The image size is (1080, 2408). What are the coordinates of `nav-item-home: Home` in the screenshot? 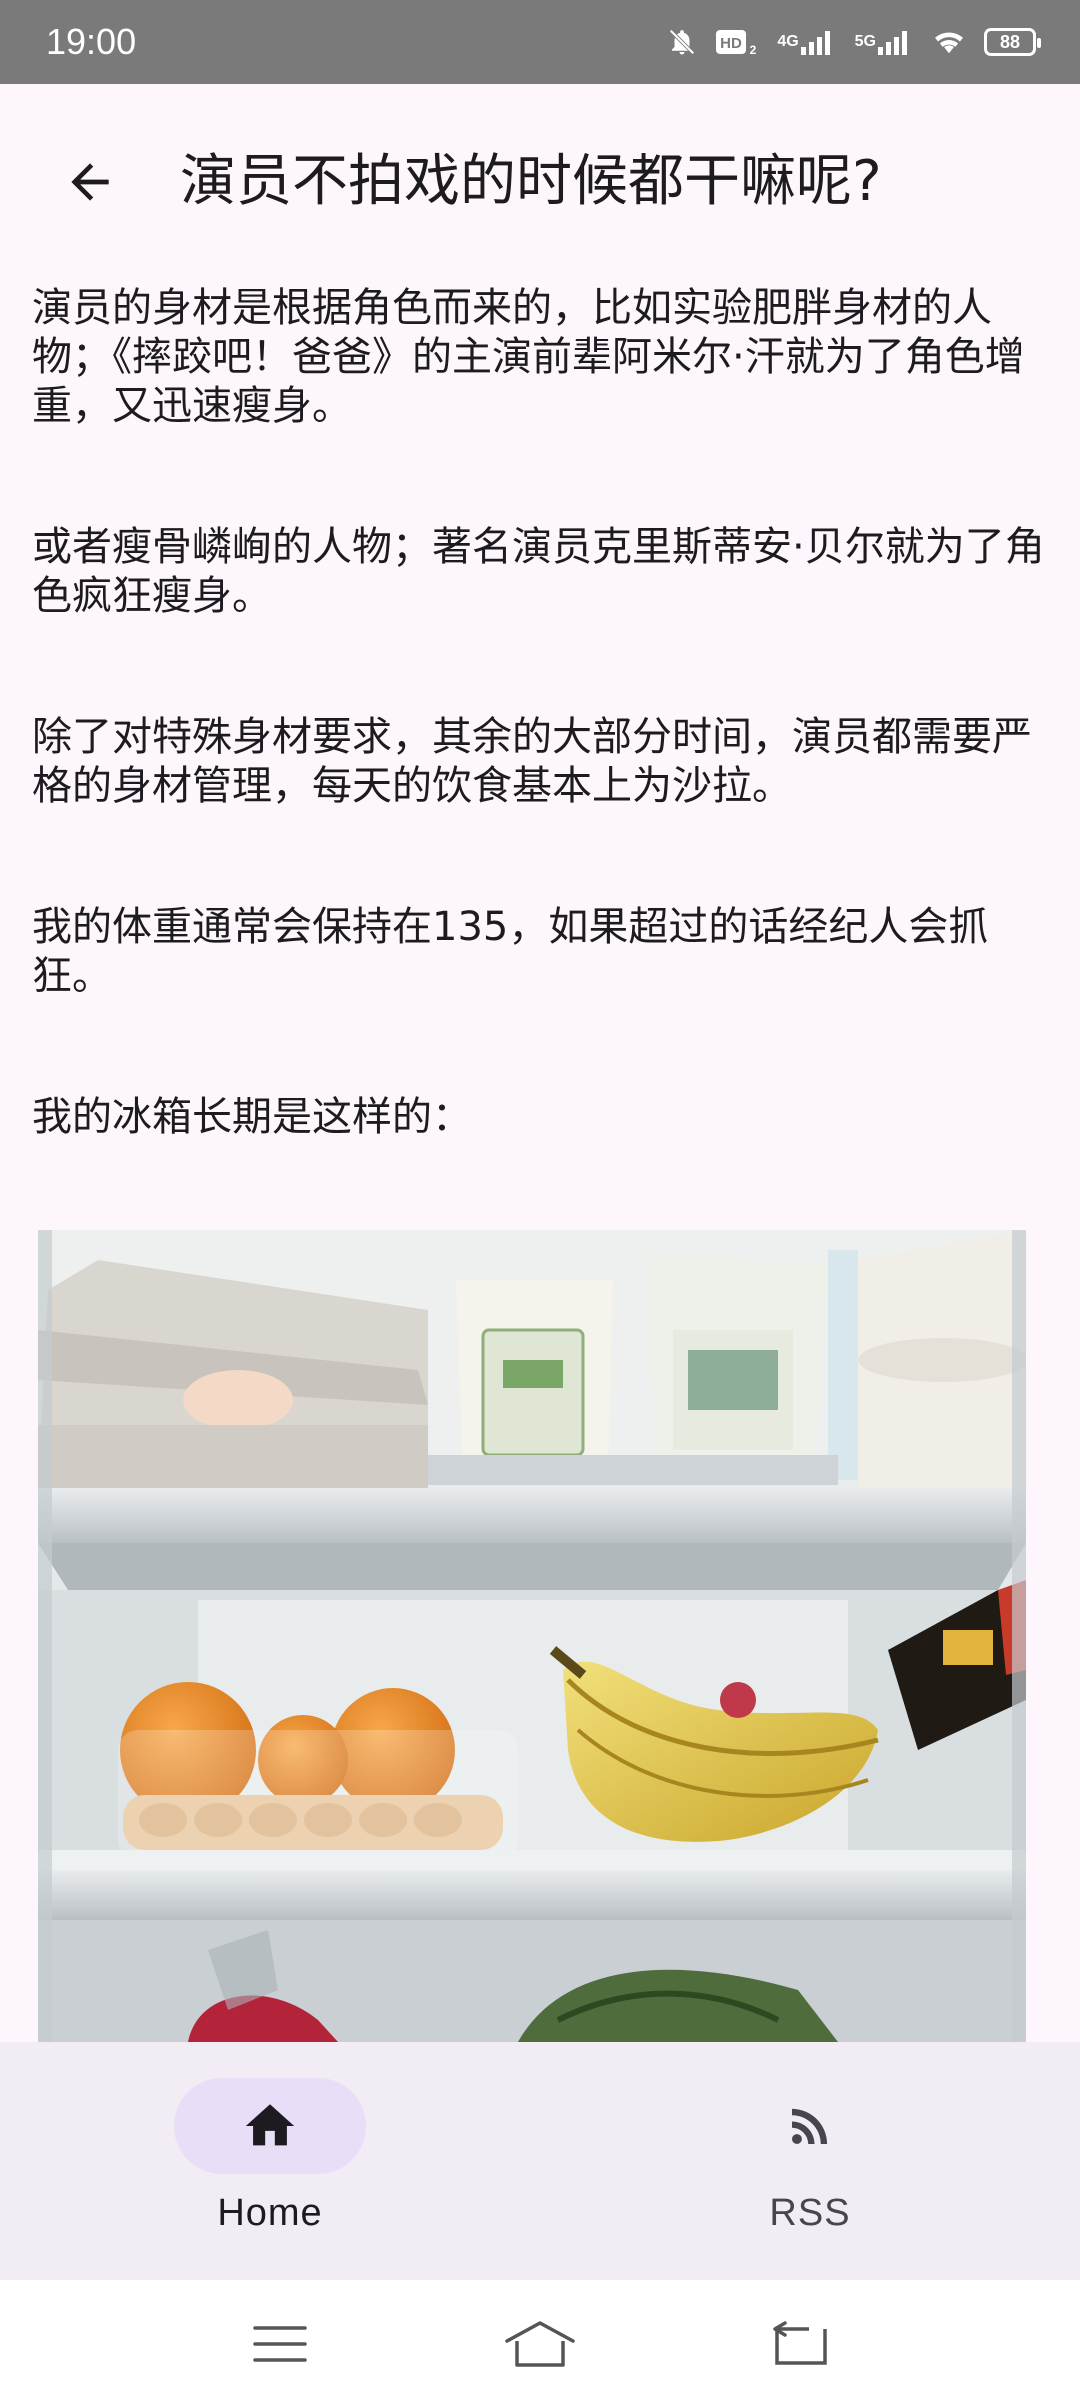 It's located at (270, 2161).